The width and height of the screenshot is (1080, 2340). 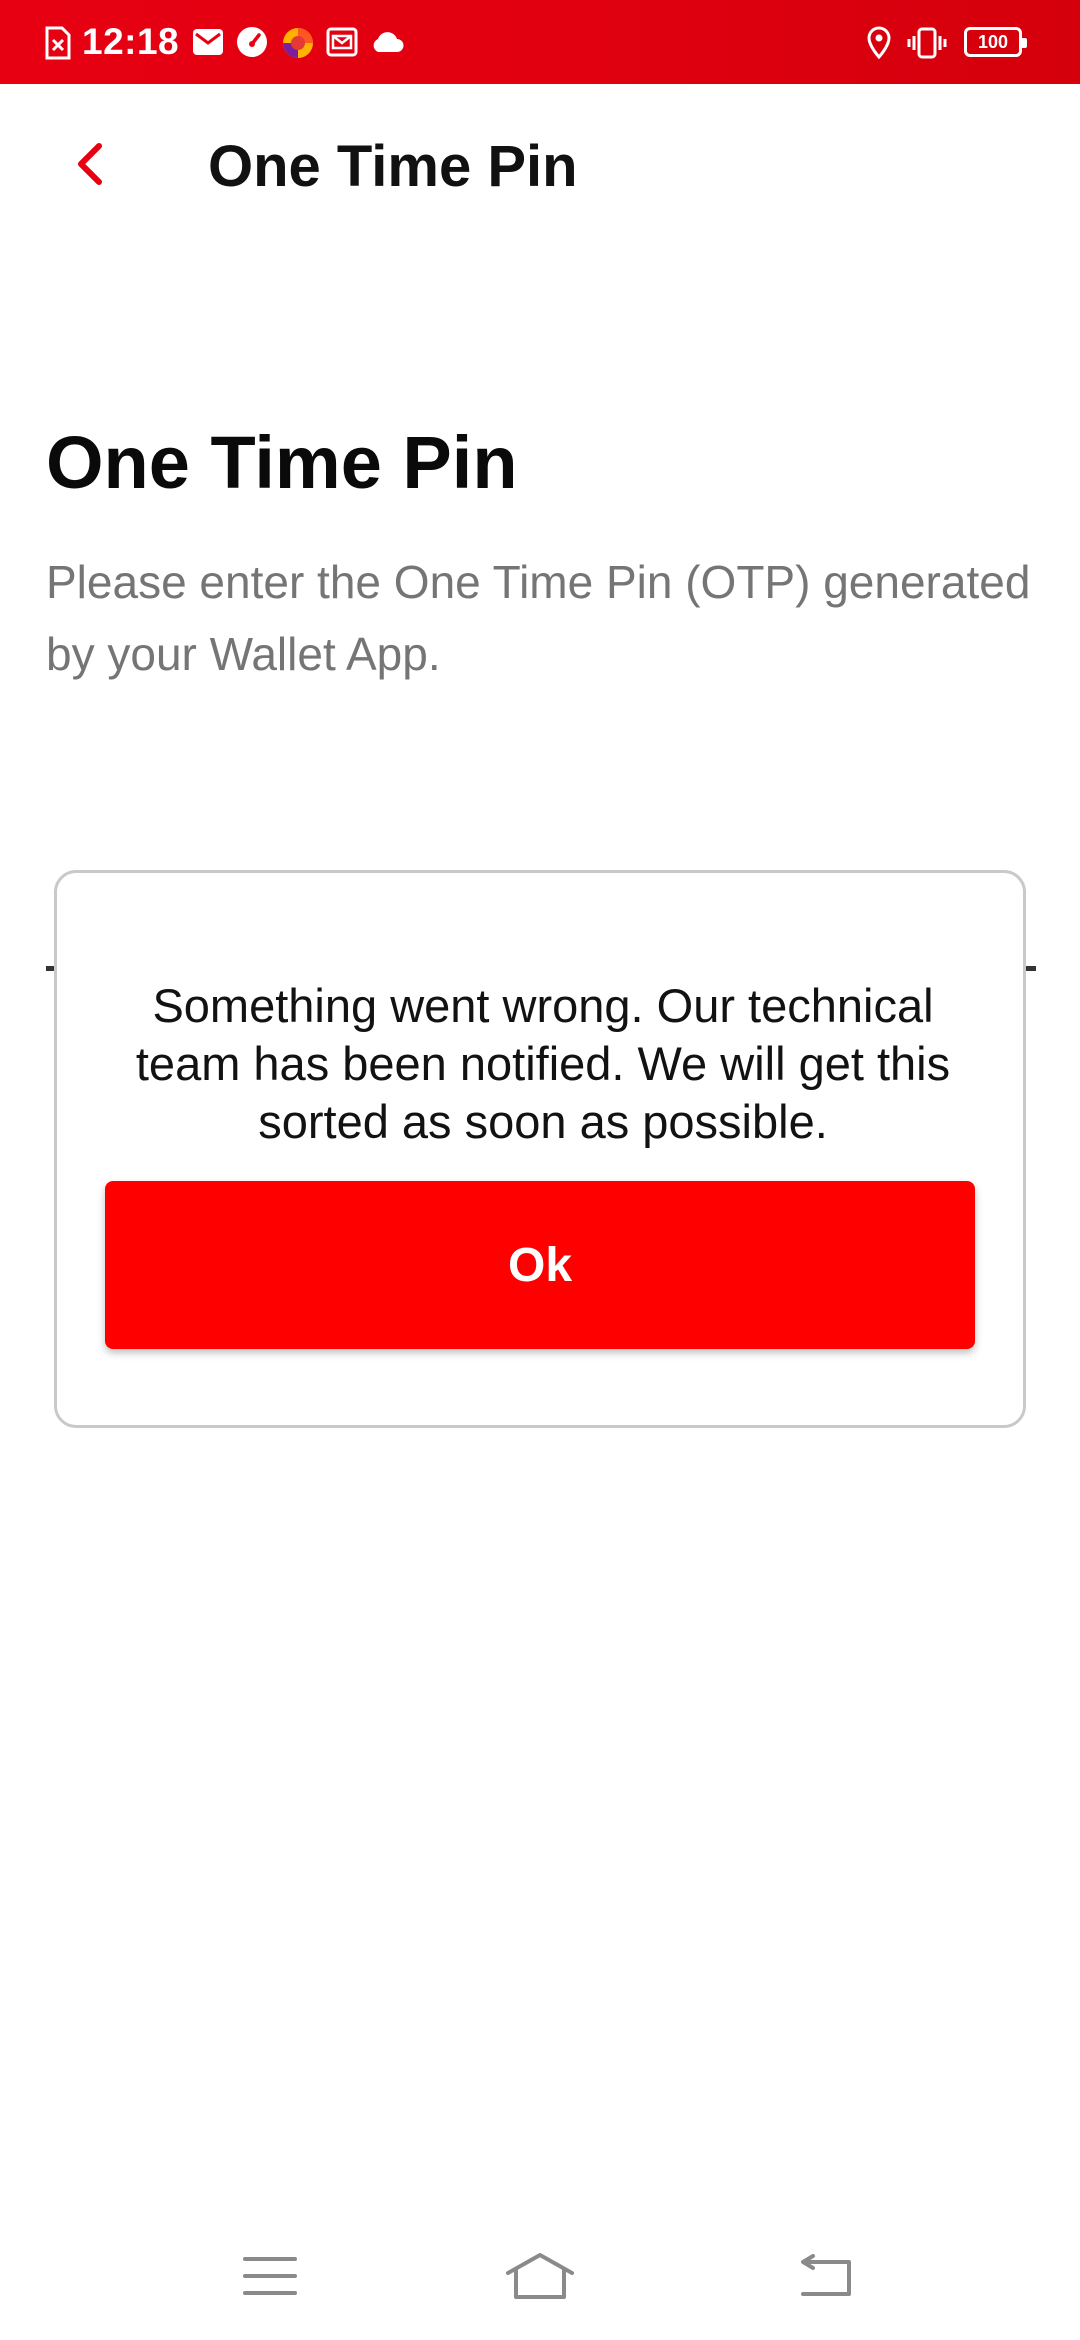 I want to click on chevron-left-icon, so click(x=90, y=166).